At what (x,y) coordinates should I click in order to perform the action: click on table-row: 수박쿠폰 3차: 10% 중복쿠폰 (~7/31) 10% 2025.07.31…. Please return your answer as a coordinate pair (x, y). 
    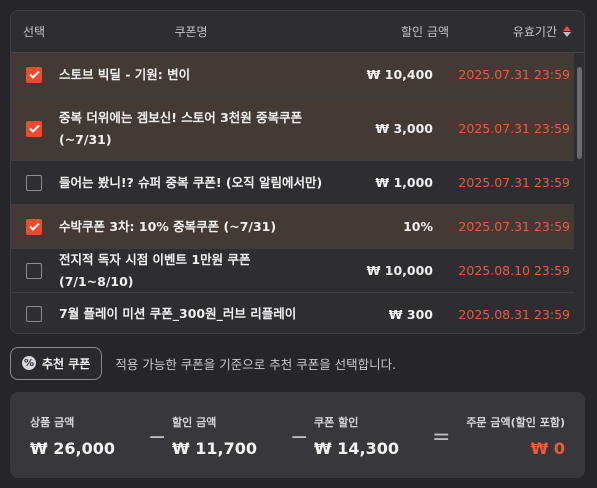
    Looking at the image, I should click on (292, 227).